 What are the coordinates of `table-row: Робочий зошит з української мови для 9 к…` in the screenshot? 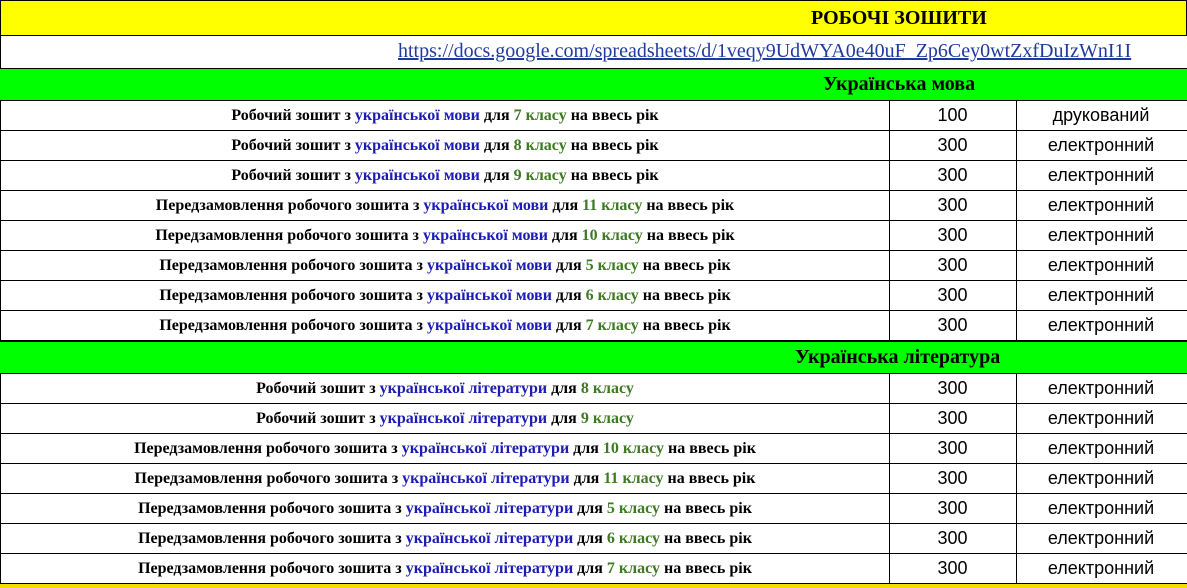 It's located at (593, 176).